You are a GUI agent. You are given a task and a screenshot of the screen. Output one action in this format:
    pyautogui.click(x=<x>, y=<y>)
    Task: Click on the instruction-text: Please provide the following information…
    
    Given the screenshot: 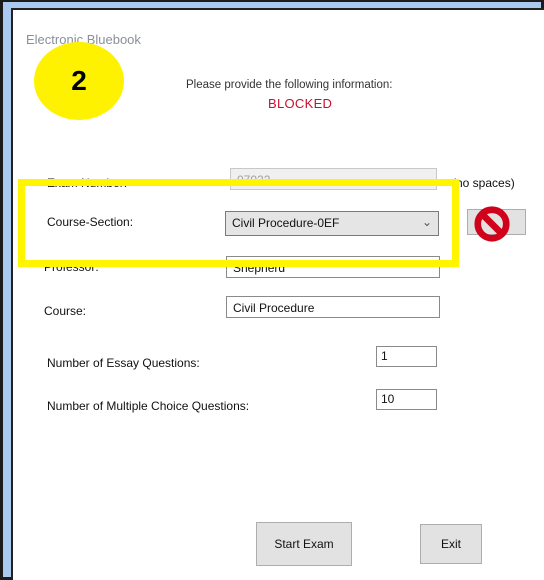 What is the action you would take?
    pyautogui.click(x=289, y=85)
    